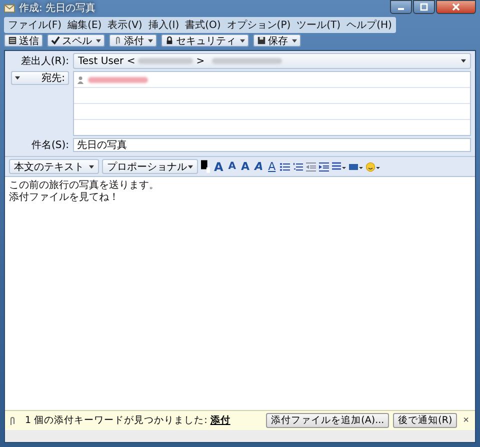  I want to click on envelope-icon, so click(9, 8).